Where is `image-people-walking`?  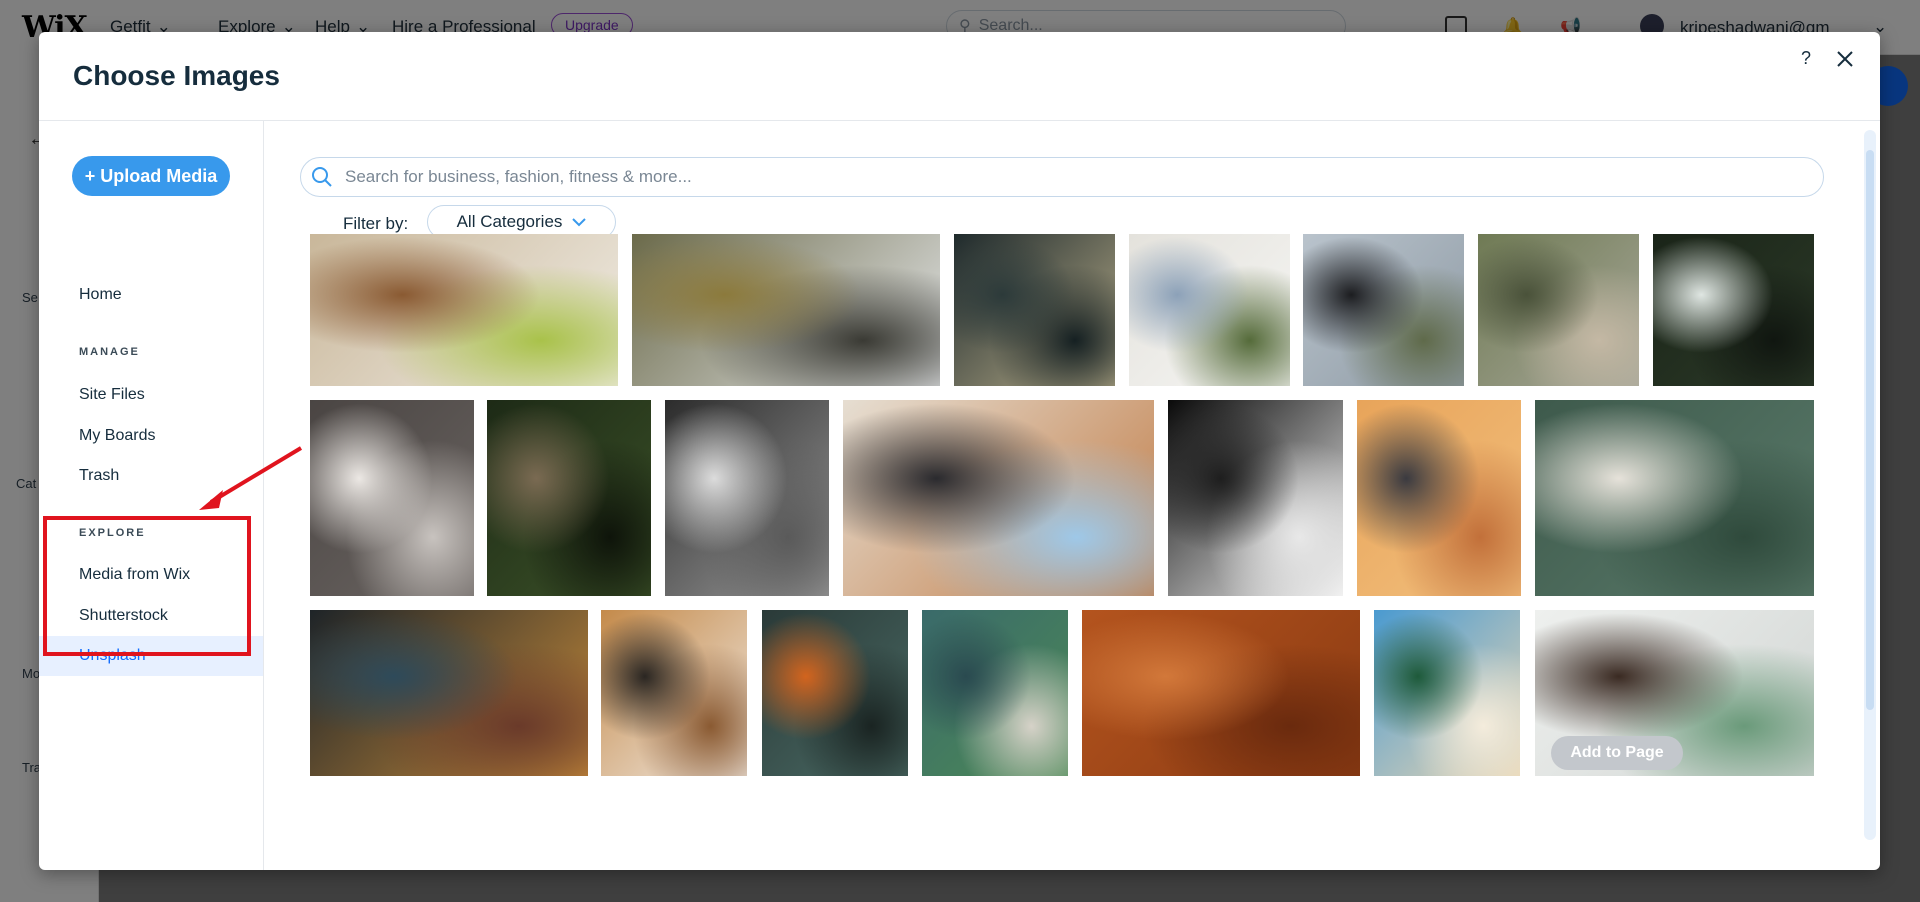 image-people-walking is located at coordinates (1209, 310).